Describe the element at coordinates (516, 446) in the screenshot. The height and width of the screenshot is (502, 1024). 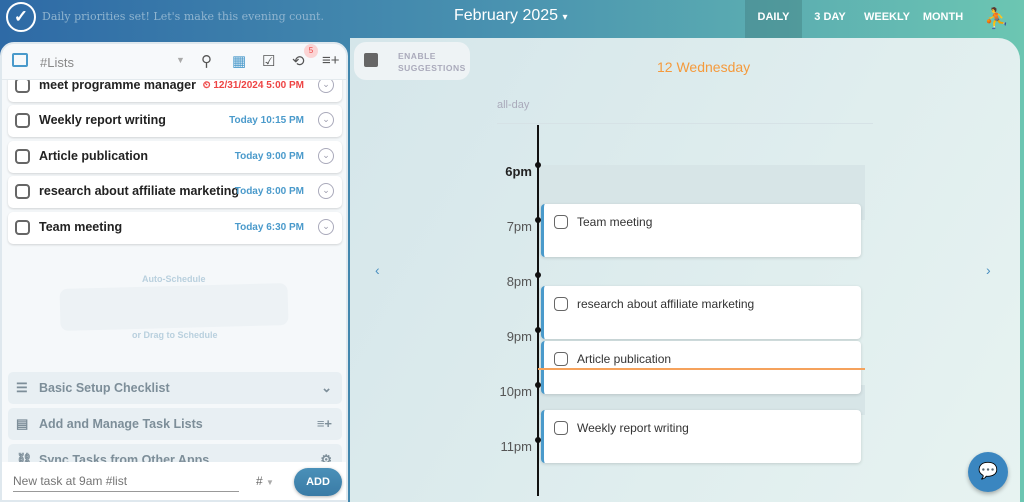
I see `hour-label: 11pm` at that location.